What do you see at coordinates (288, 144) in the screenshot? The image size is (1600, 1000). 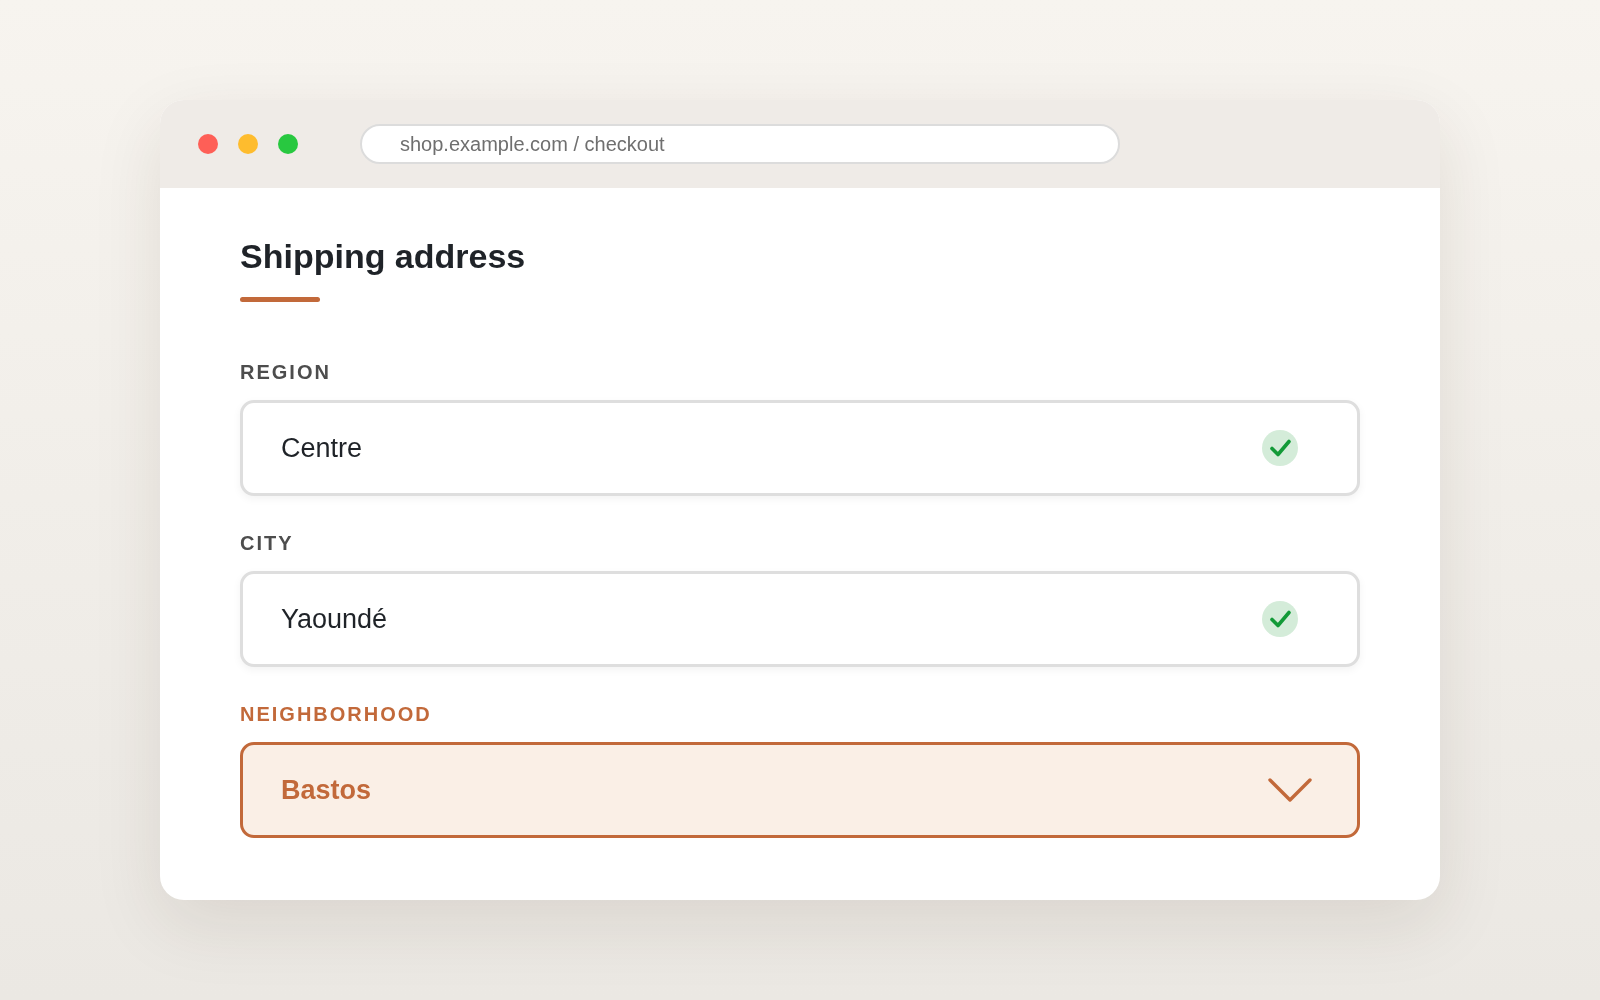 I see `maximize-button` at bounding box center [288, 144].